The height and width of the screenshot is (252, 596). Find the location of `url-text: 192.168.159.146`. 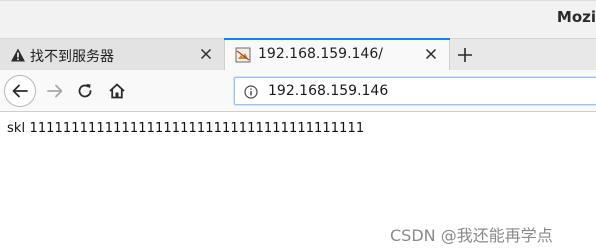

url-text: 192.168.159.146 is located at coordinates (328, 91).